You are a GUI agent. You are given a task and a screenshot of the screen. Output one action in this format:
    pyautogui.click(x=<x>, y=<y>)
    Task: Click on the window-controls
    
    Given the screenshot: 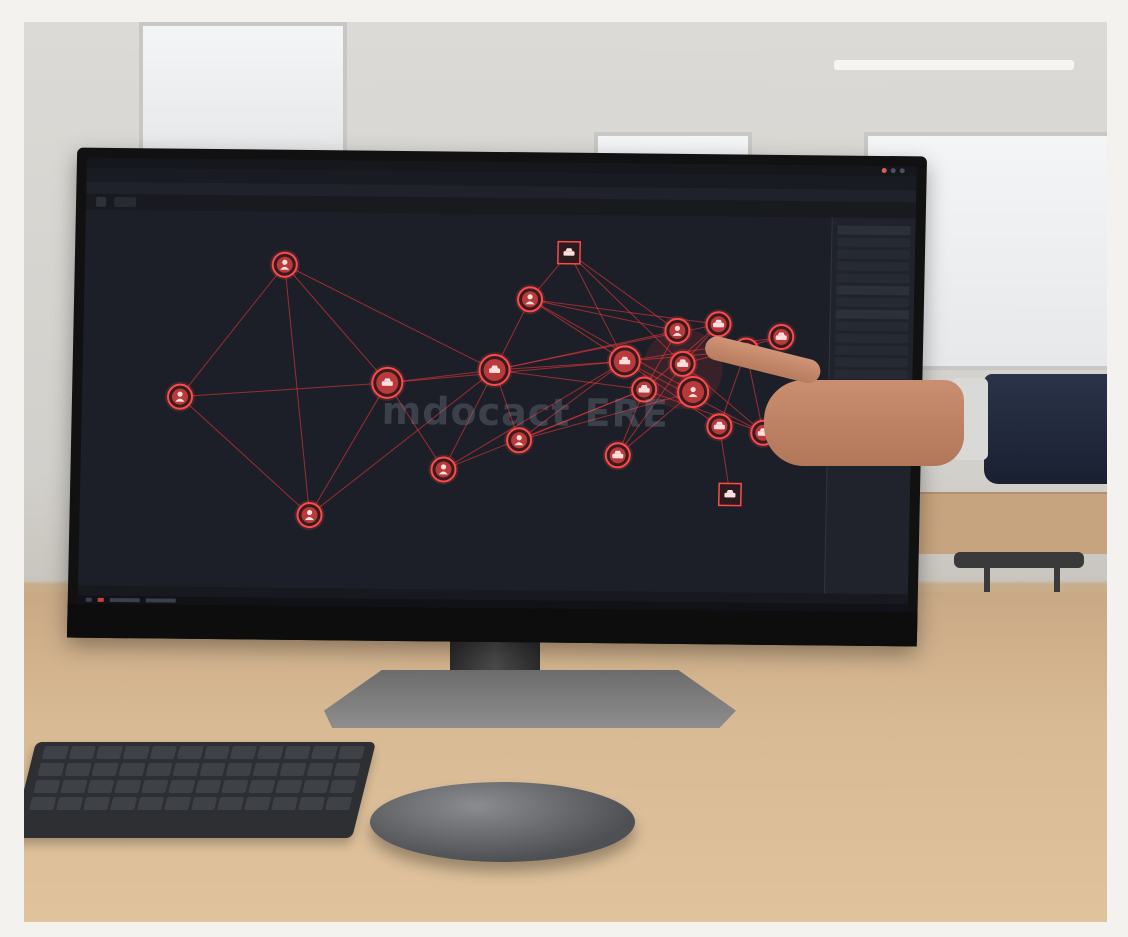 What is the action you would take?
    pyautogui.click(x=893, y=170)
    